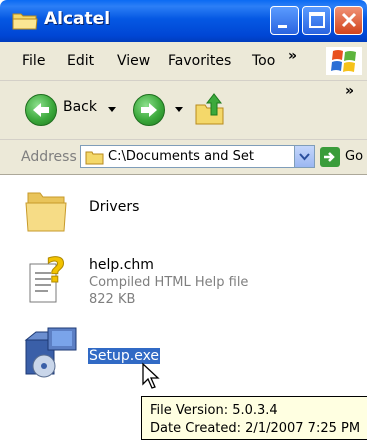  I want to click on file-type: Compiled HTML Help file, so click(169, 282).